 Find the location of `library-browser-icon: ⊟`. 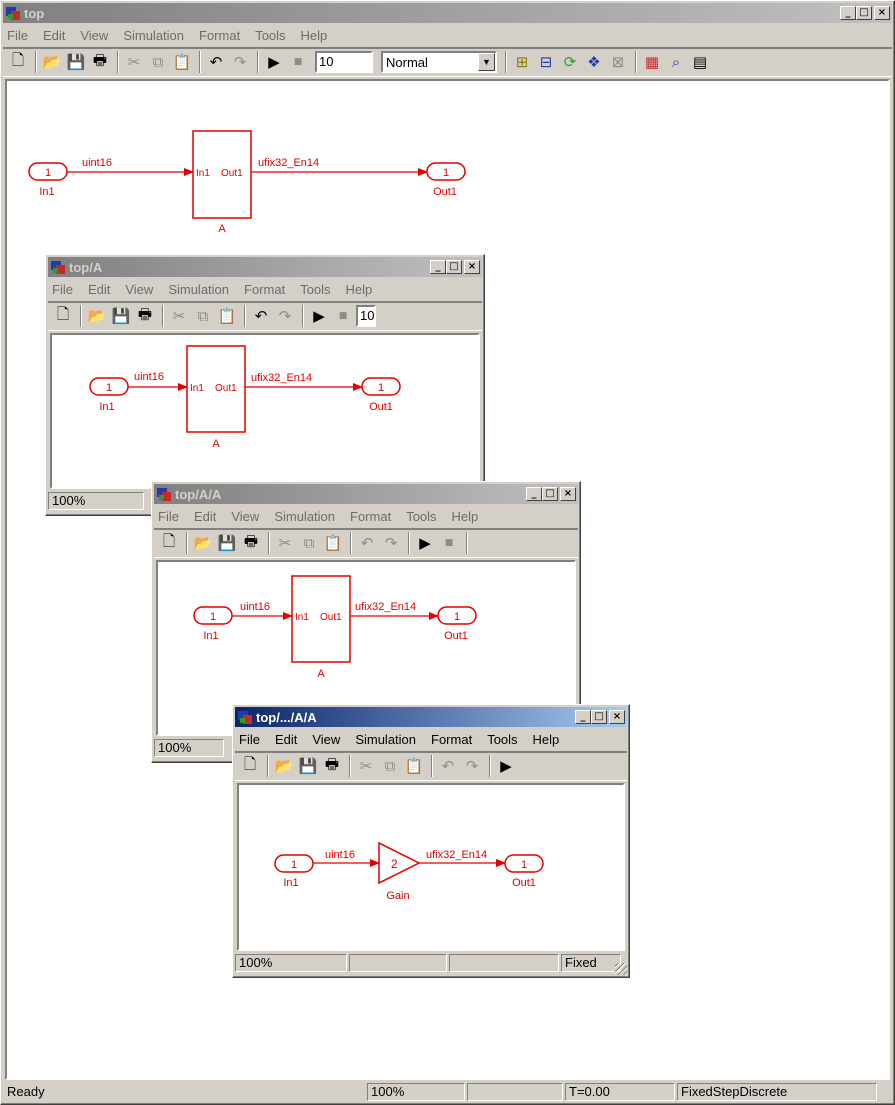

library-browser-icon: ⊟ is located at coordinates (546, 62).